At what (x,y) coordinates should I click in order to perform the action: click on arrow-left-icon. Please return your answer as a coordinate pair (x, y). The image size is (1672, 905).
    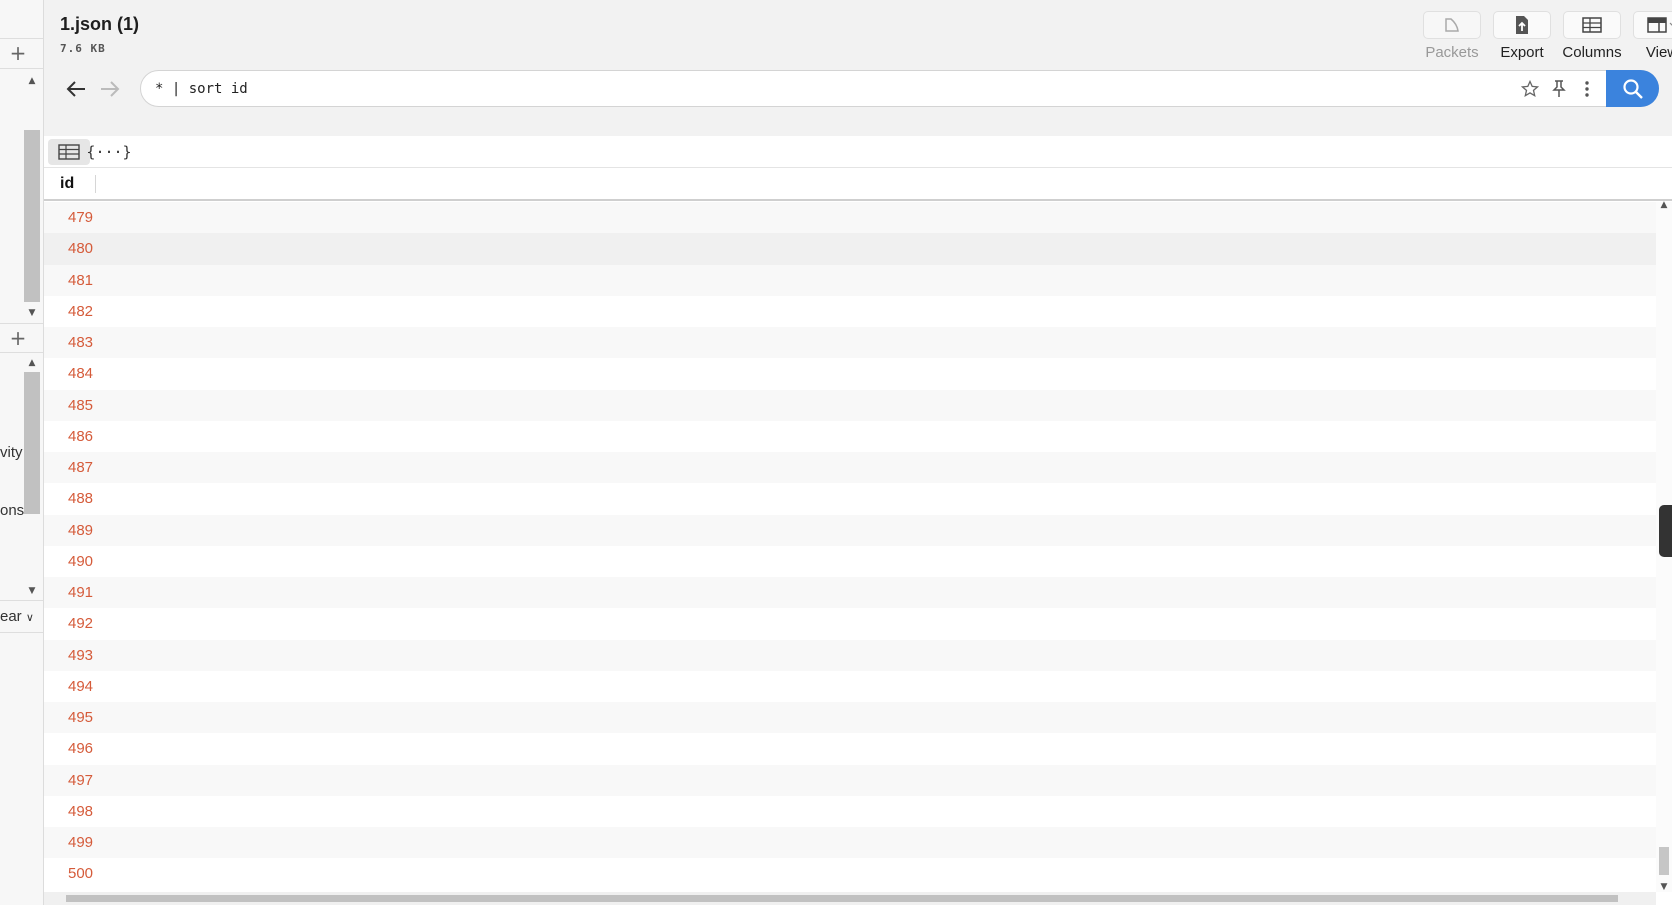
    Looking at the image, I should click on (75, 89).